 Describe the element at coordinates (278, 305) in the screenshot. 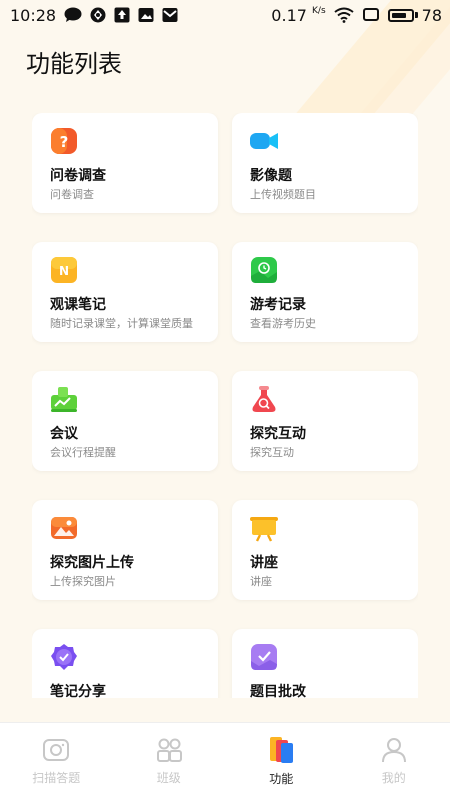

I see `feature-title: 游考记录` at that location.